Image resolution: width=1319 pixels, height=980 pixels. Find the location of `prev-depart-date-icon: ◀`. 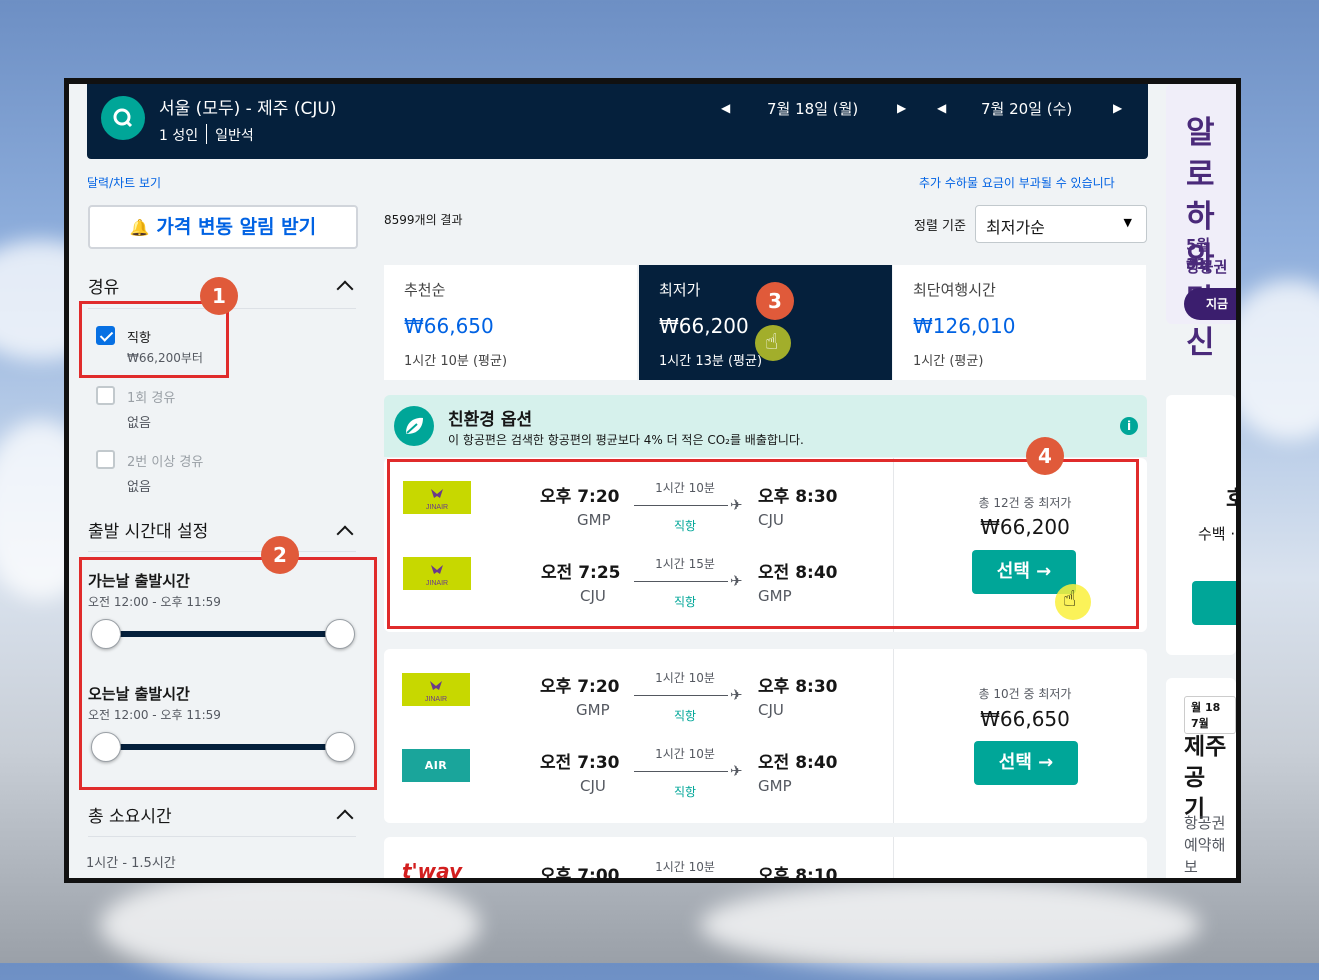

prev-depart-date-icon: ◀ is located at coordinates (725, 108).